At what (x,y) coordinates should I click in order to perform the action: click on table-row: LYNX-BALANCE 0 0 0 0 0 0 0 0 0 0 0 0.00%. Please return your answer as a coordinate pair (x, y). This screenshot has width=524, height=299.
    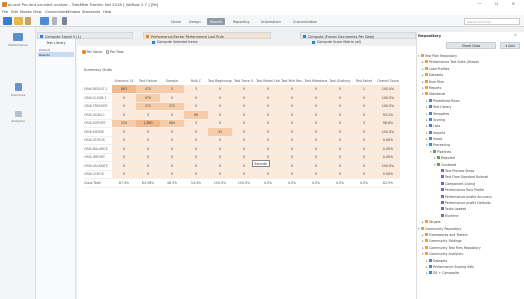
    Looking at the image, I should click on (242, 149).